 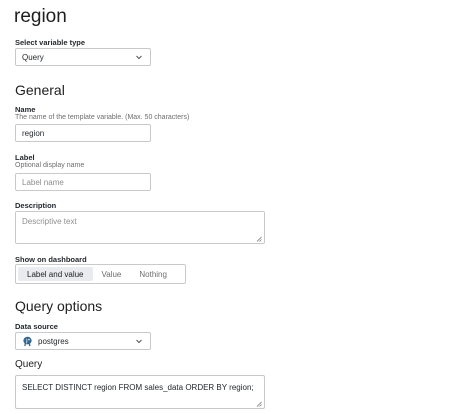 What do you see at coordinates (40, 16) in the screenshot?
I see `page-title: region` at bounding box center [40, 16].